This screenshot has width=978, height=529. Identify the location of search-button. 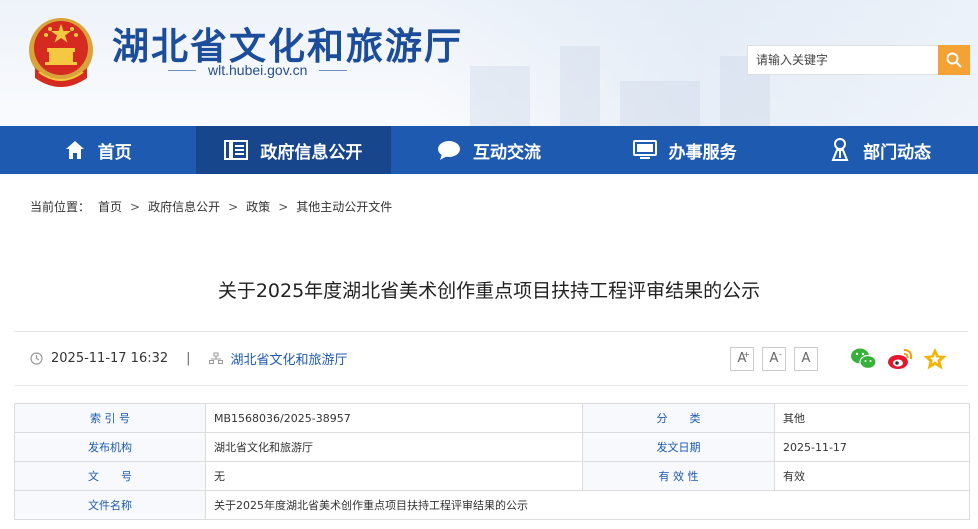
(954, 60).